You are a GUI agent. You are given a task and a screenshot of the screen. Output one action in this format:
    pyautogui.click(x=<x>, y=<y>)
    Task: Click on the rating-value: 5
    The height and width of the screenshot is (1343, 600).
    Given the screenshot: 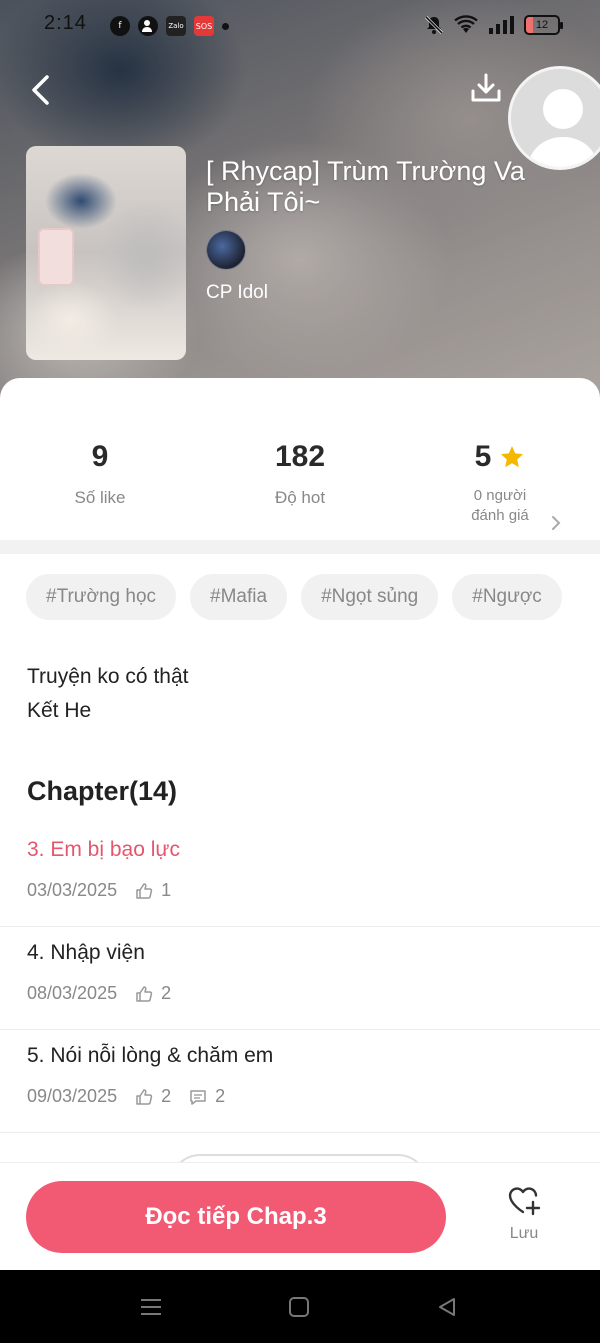 What is the action you would take?
    pyautogui.click(x=483, y=456)
    